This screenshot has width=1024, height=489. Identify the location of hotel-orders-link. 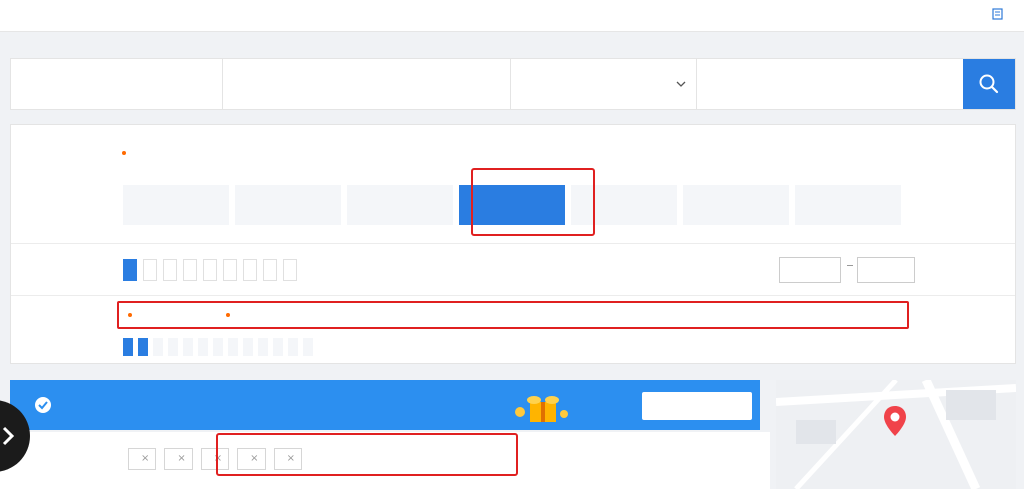
(1000, 14).